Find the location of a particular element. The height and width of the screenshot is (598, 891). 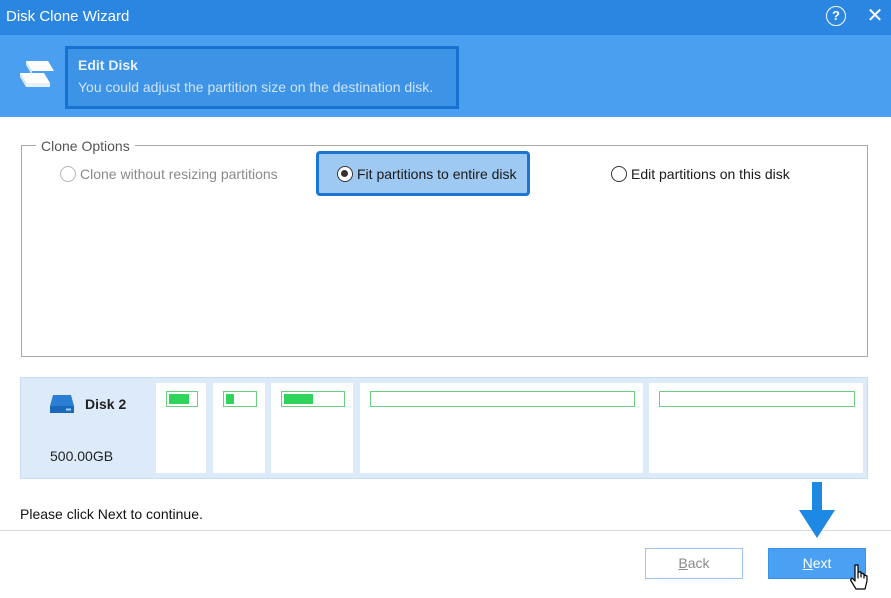

disk-clone-icon is located at coordinates (37, 74).